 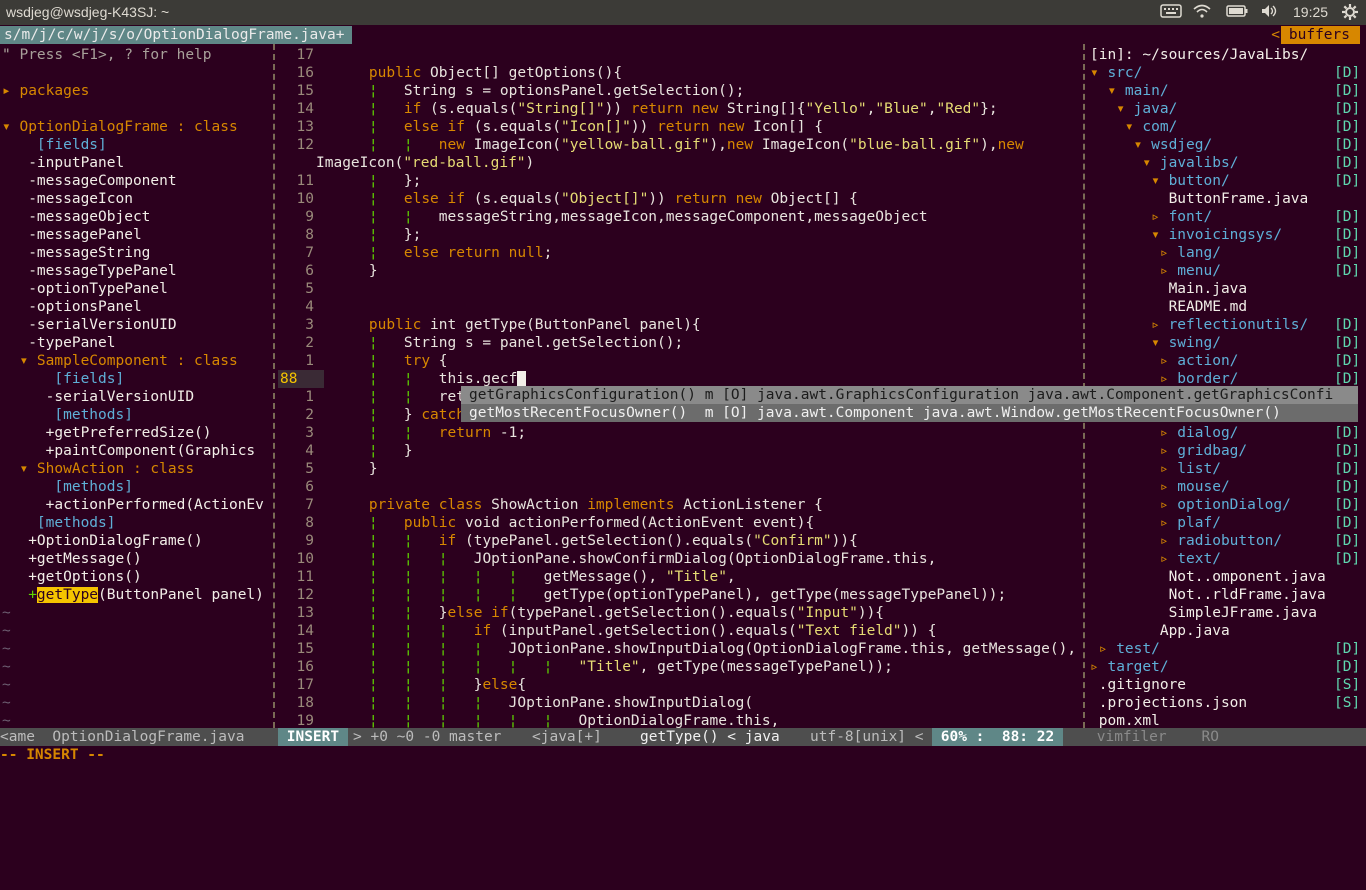 I want to click on file-tree-item: ▹ test/, so click(x=1125, y=649).